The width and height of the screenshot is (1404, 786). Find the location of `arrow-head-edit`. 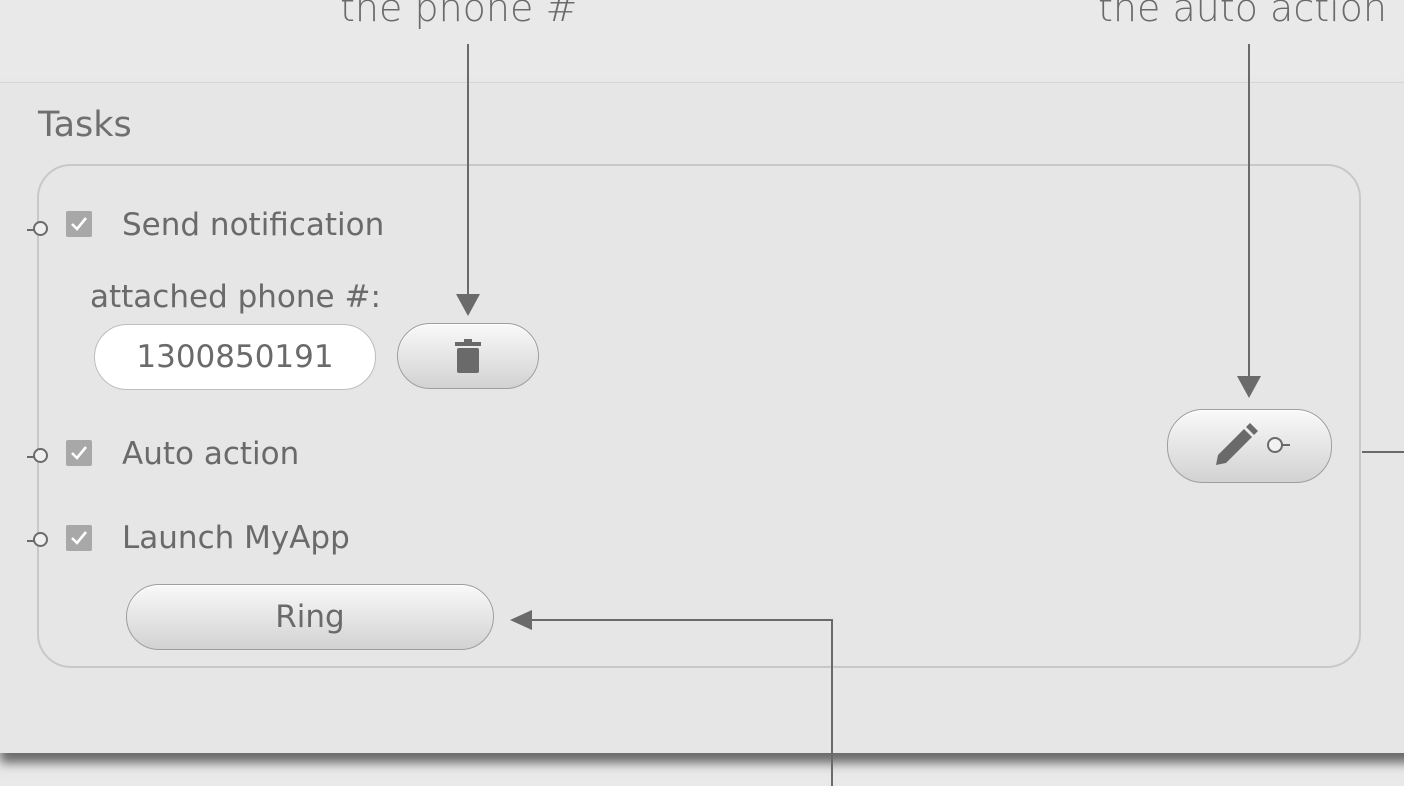

arrow-head-edit is located at coordinates (1249, 387).